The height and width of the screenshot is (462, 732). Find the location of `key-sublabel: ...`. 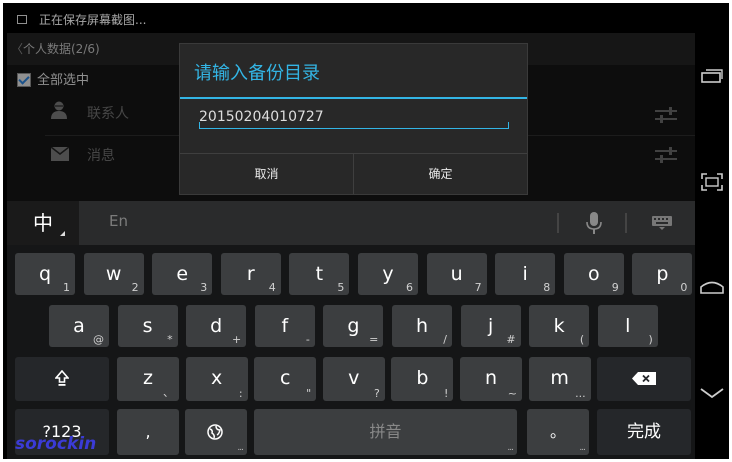

key-sublabel: ... is located at coordinates (580, 393).